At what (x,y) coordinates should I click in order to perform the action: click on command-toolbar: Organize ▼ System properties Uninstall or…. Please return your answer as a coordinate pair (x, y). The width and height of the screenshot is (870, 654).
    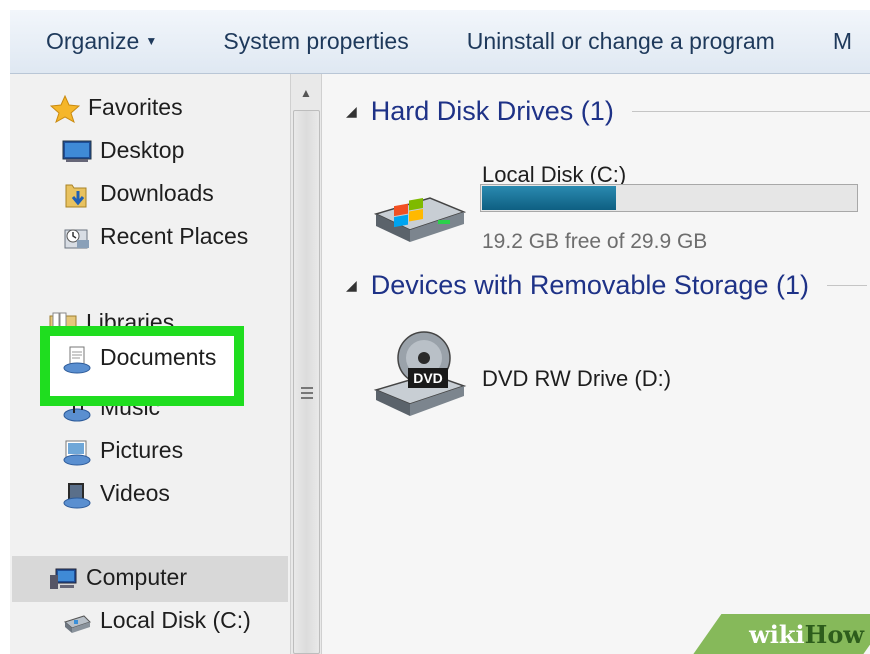
    Looking at the image, I should click on (440, 42).